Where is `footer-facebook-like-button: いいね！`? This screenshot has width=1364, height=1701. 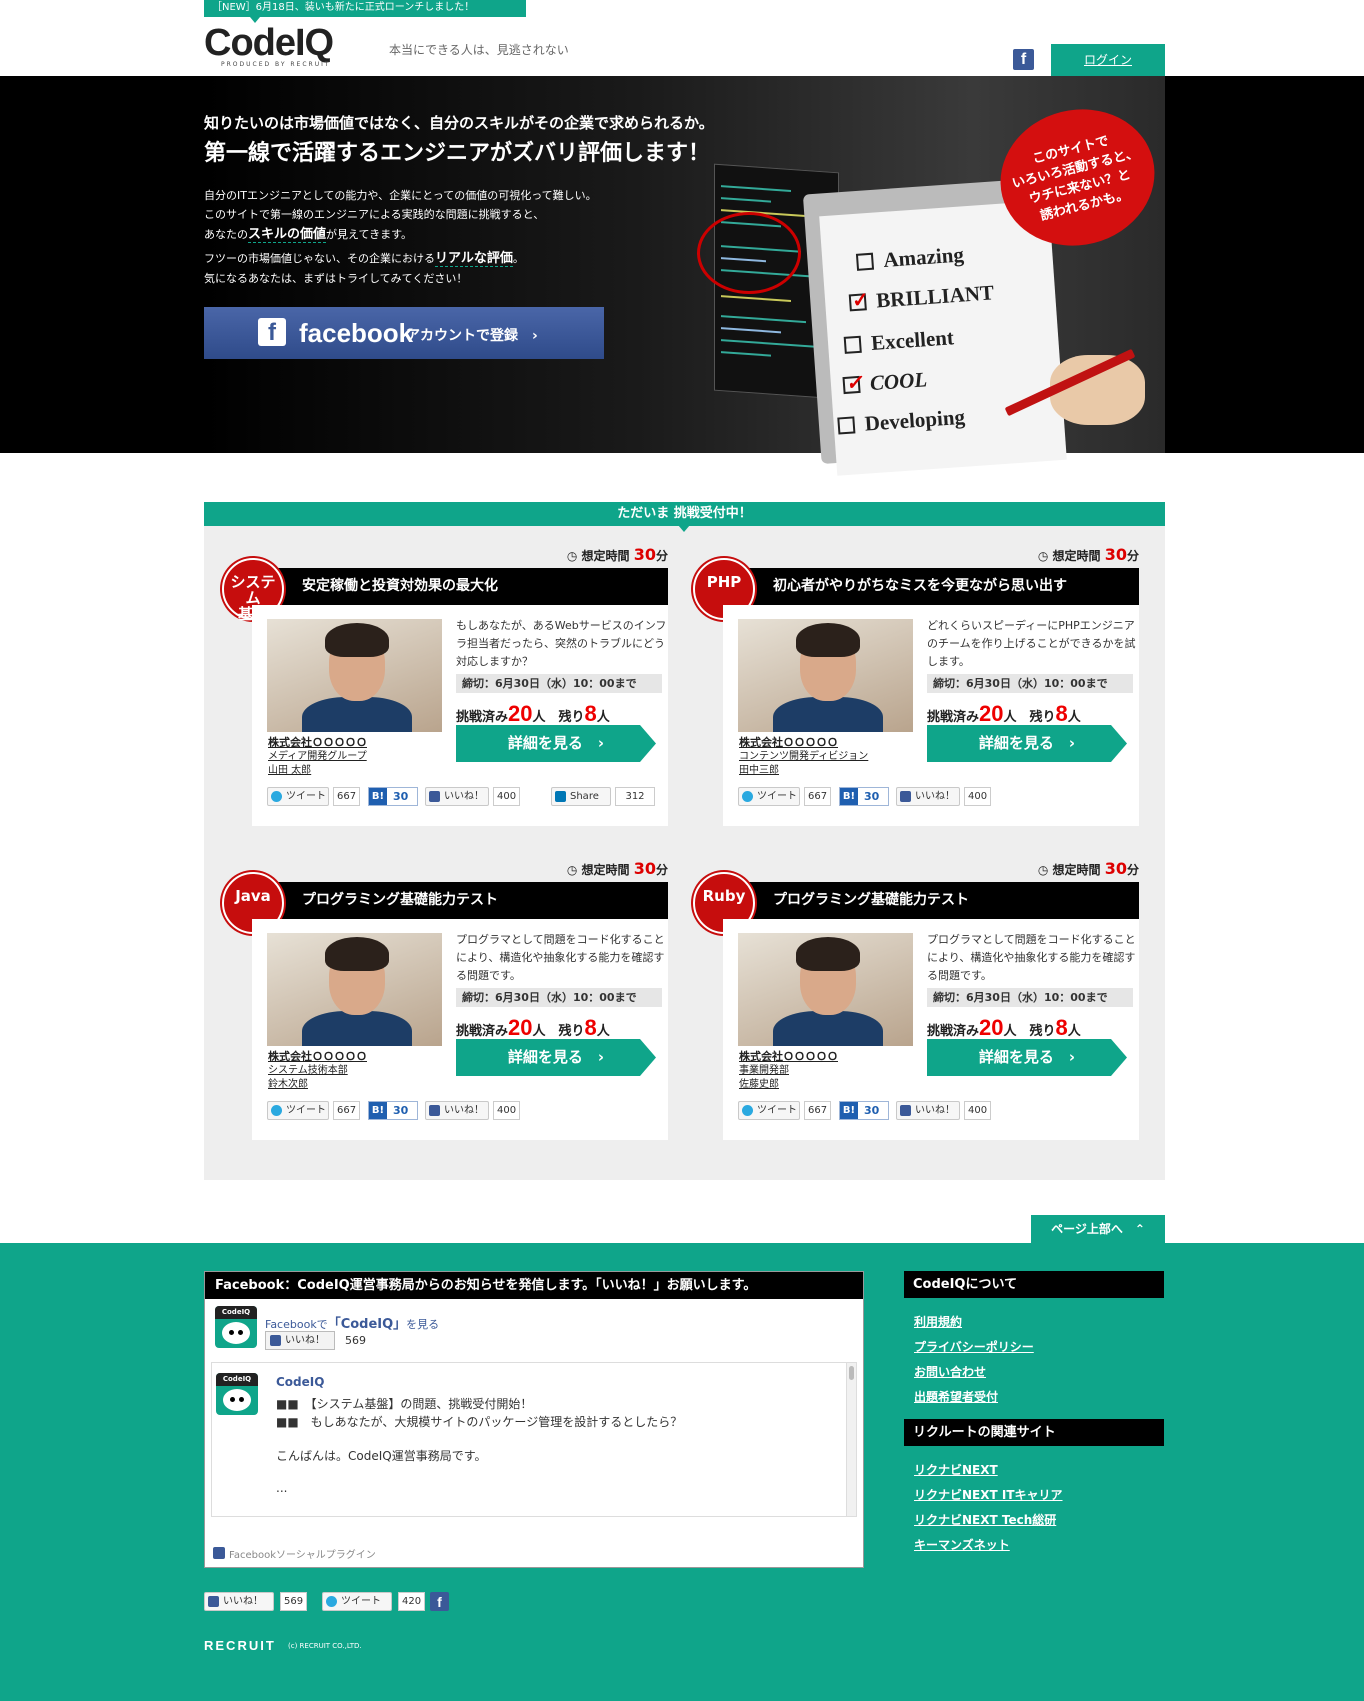 footer-facebook-like-button: いいね！ is located at coordinates (239, 1601).